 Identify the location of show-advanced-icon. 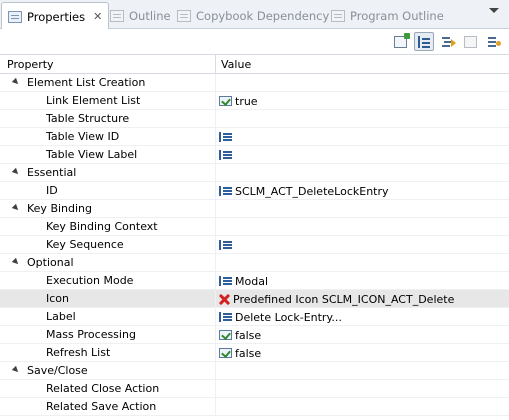
(448, 42).